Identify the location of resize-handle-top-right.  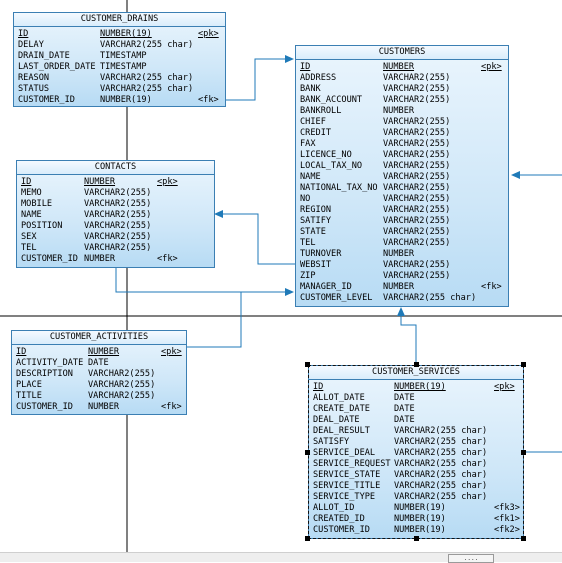
(523, 364).